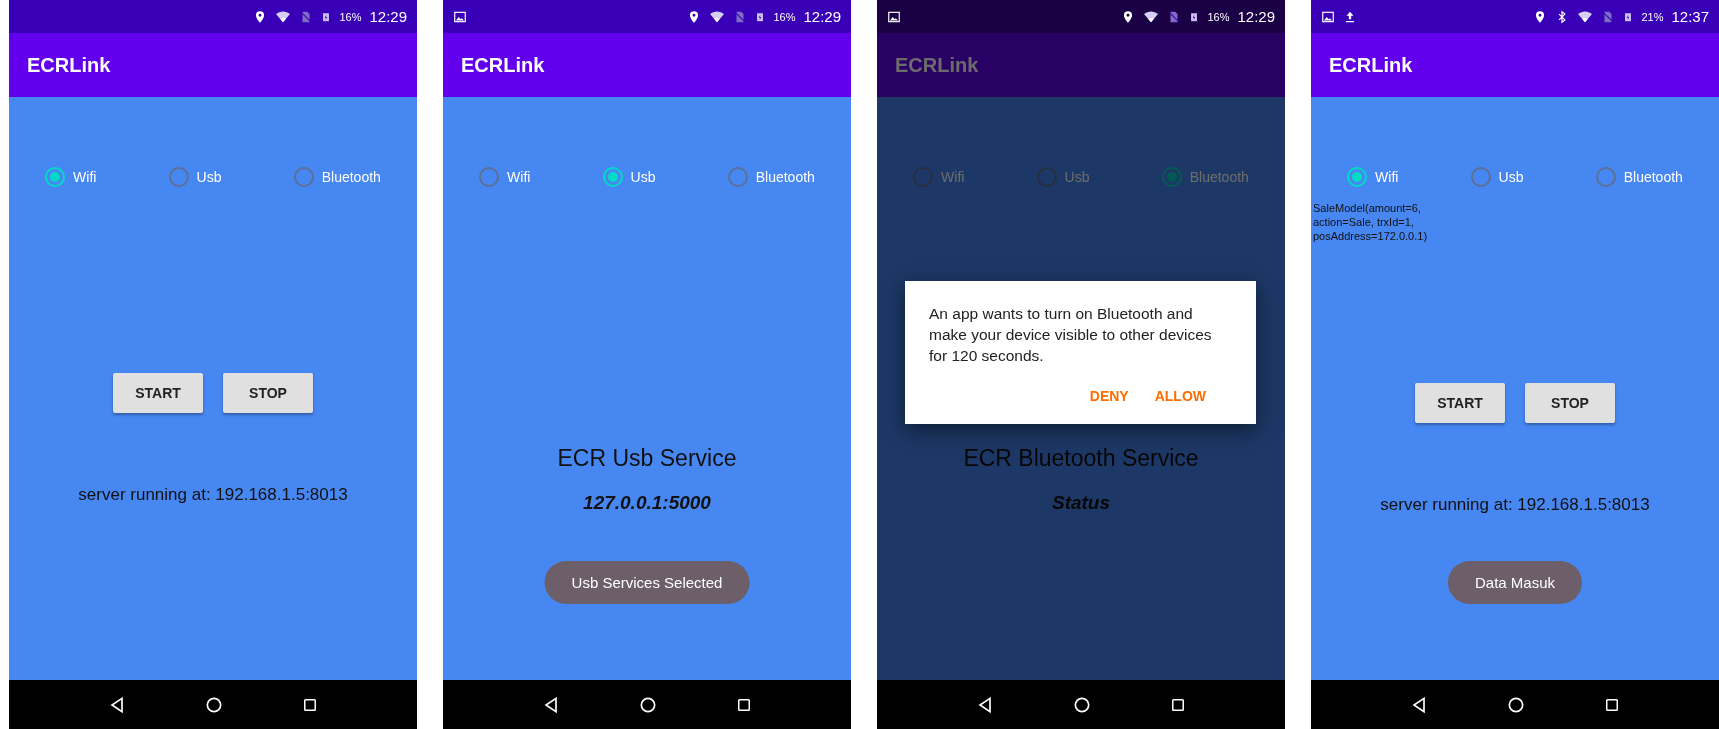  I want to click on battery-percentage: 21%, so click(1652, 16).